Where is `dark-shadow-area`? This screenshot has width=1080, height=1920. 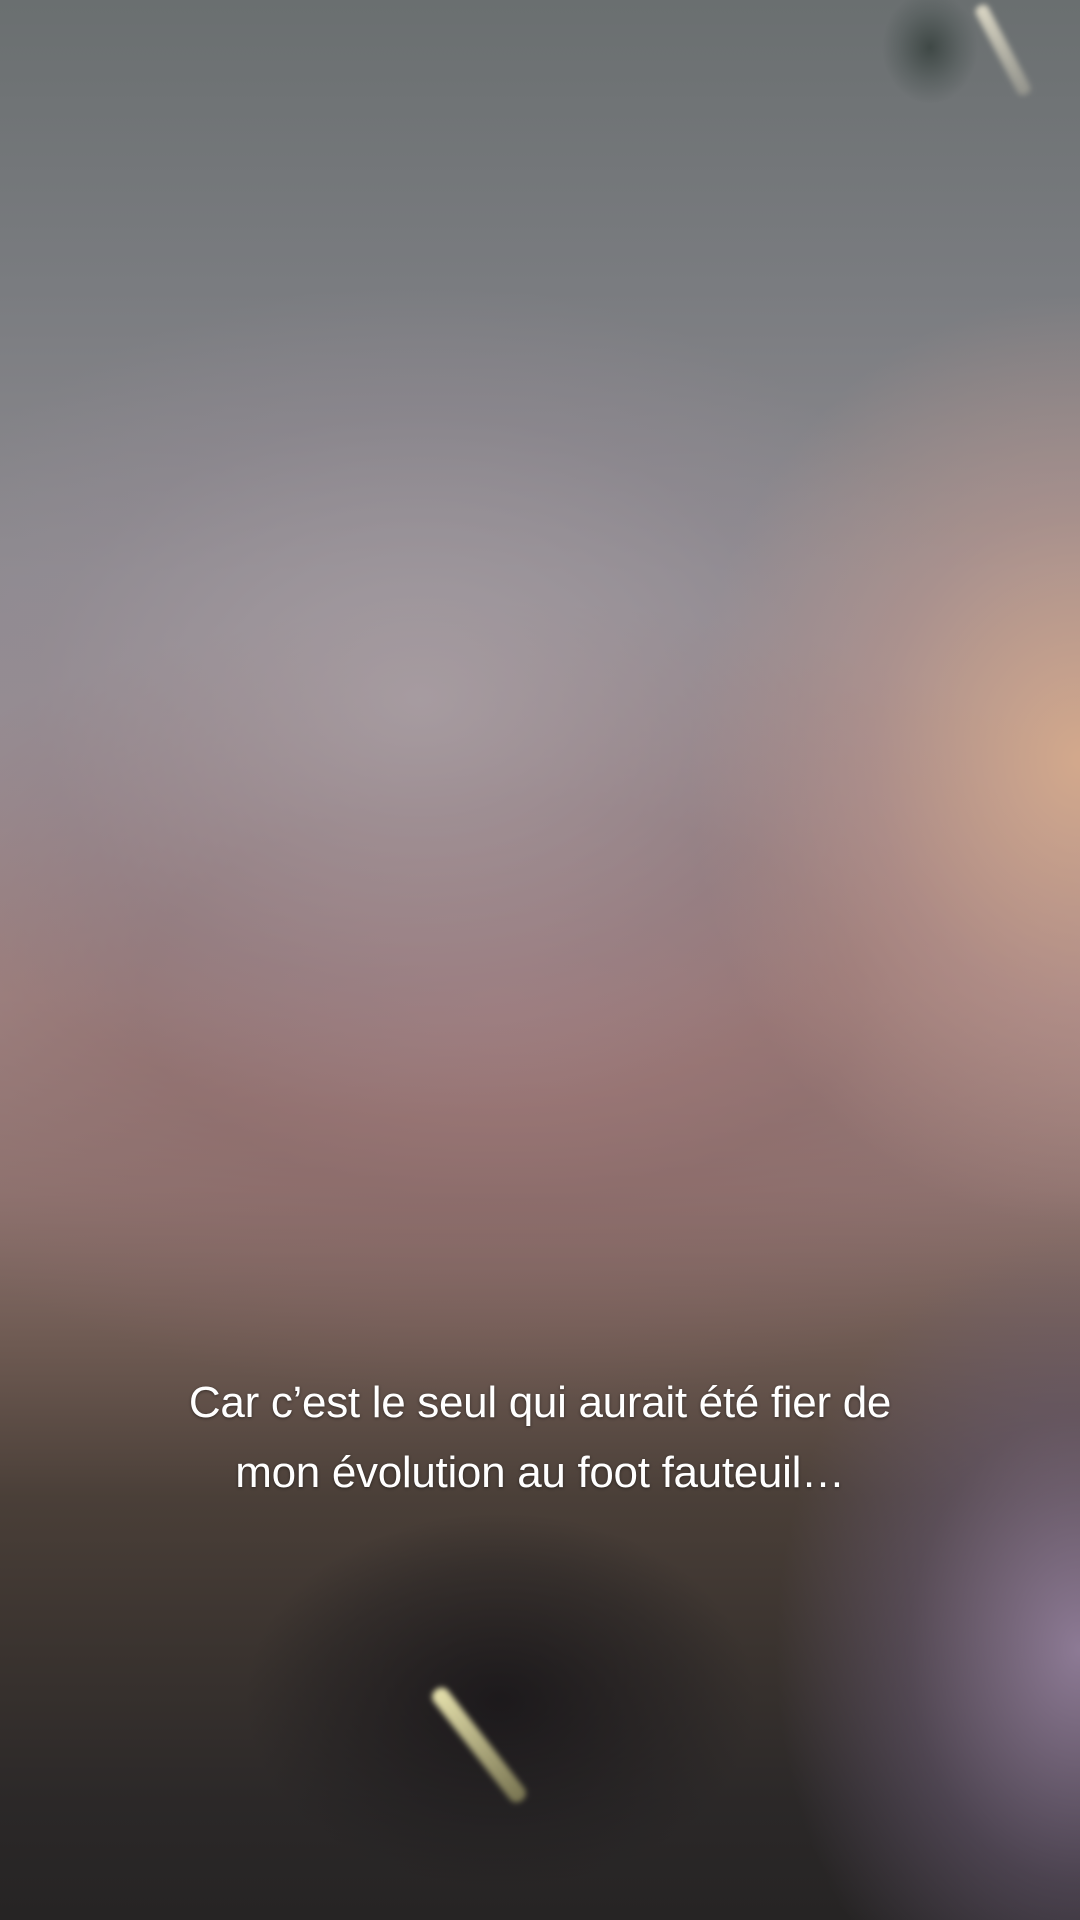 dark-shadow-area is located at coordinates (500, 1700).